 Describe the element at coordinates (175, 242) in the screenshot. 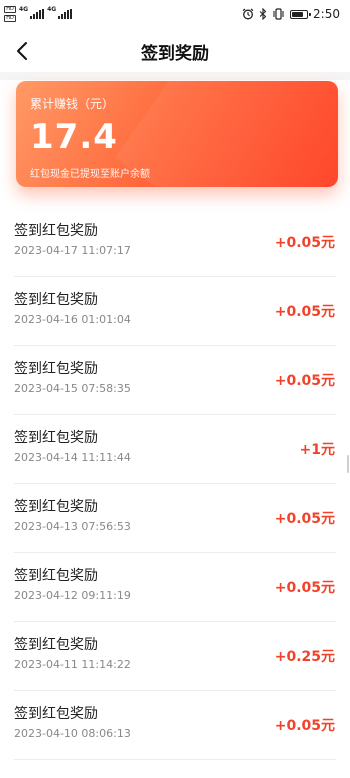

I see `list-item: 签到红包奖励 2023-04-17 11:07:17 +0.05元` at that location.